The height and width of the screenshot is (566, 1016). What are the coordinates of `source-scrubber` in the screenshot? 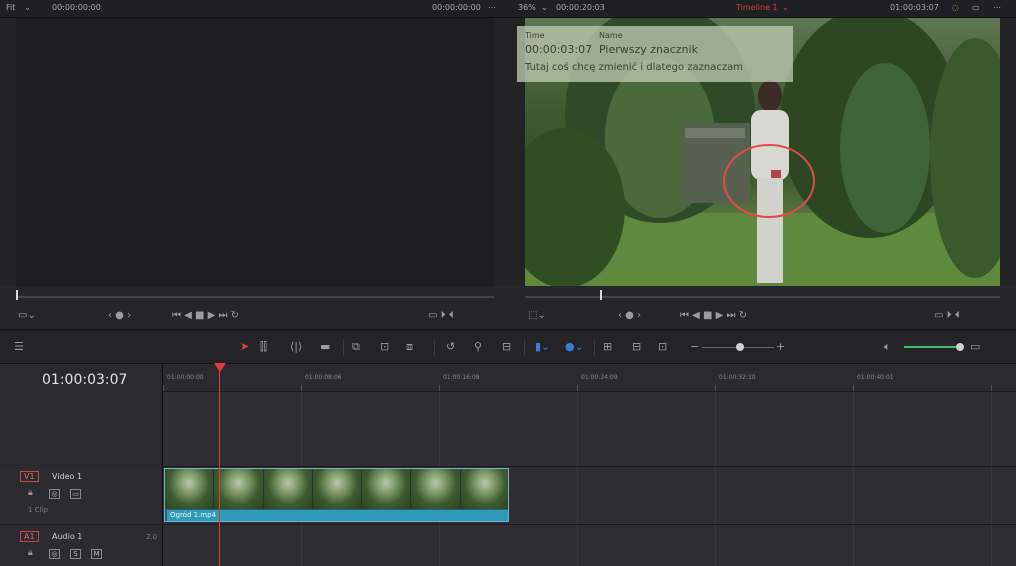 It's located at (255, 297).